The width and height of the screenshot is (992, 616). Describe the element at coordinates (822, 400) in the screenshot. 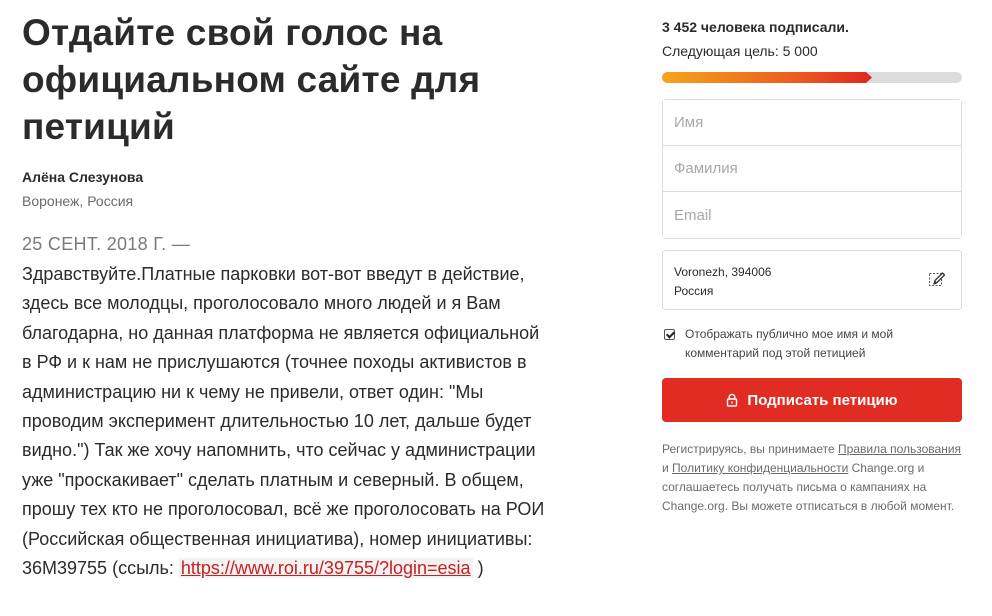

I see `sign-button-label: Подписать петицию` at that location.